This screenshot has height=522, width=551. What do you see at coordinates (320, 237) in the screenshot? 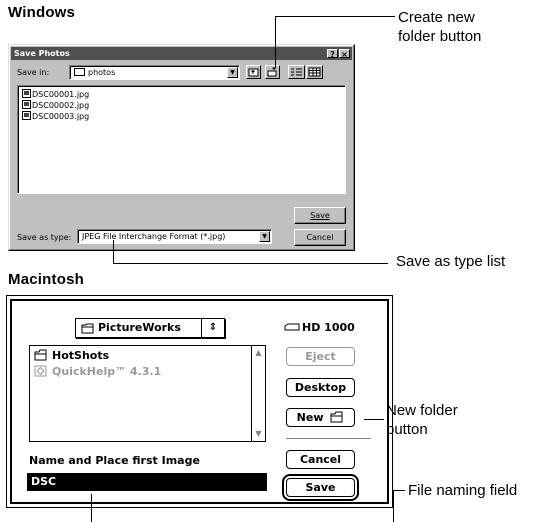
I see `windows-cancel-button: Cancel` at bounding box center [320, 237].